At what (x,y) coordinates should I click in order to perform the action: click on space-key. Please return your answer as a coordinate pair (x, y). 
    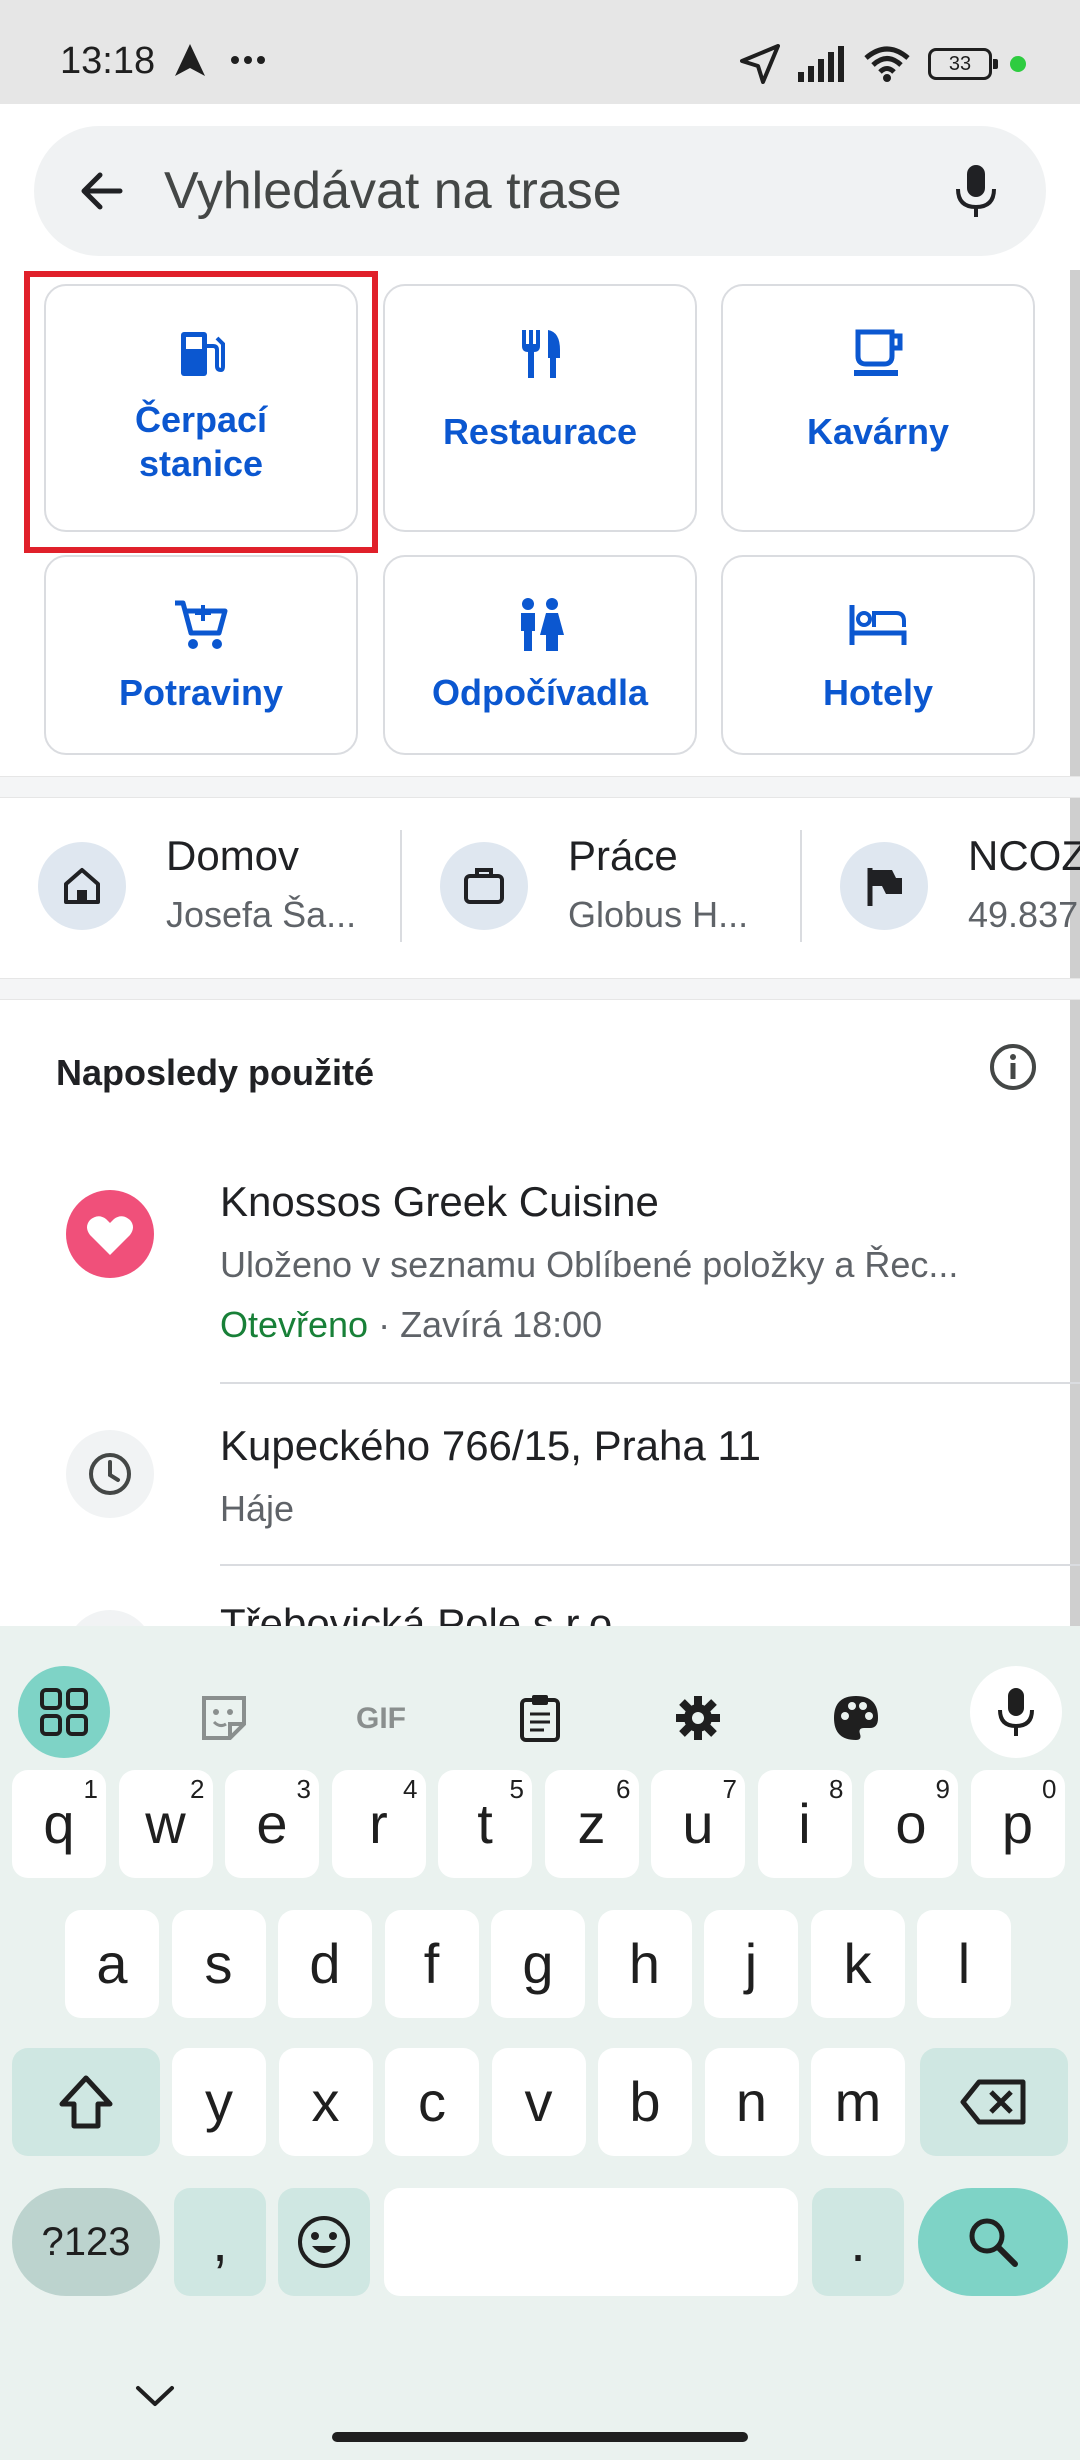
    Looking at the image, I should click on (591, 2242).